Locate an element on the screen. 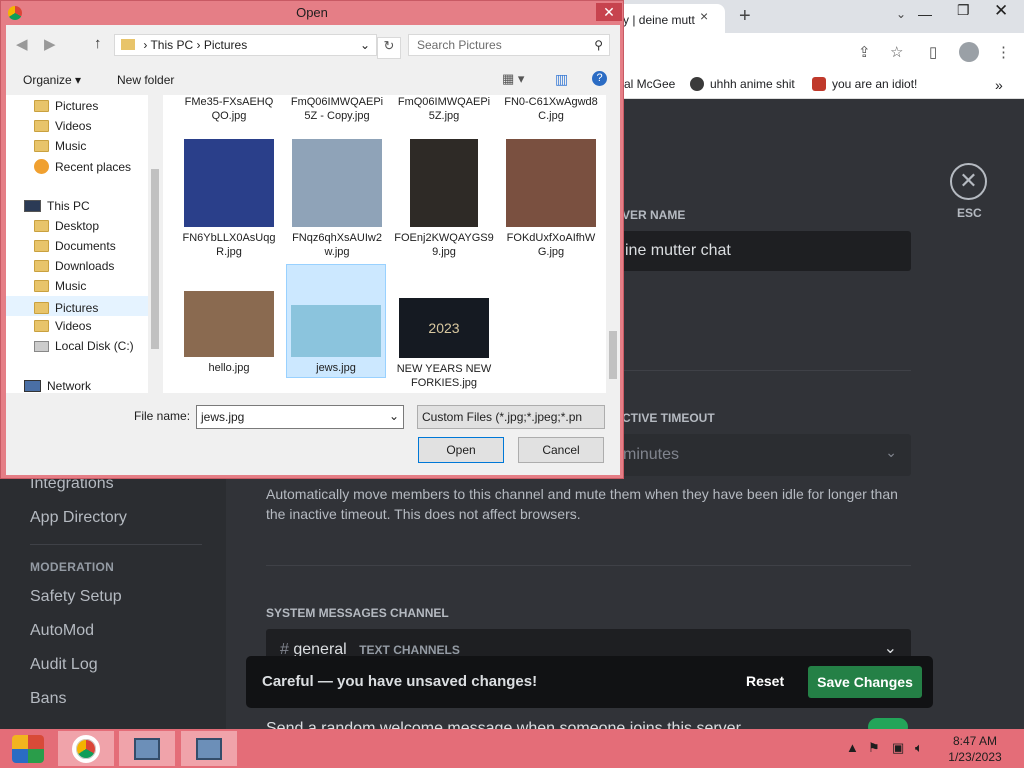 The height and width of the screenshot is (768, 1024). tree-item-videos: Videos is located at coordinates (62, 126).